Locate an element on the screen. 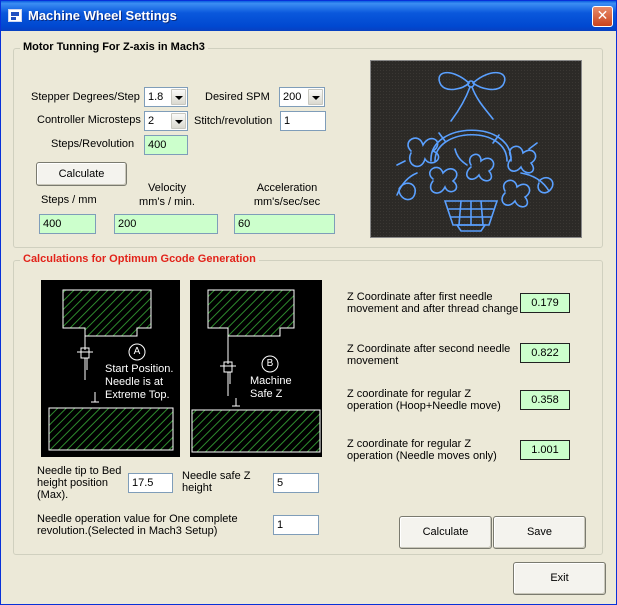 The width and height of the screenshot is (617, 605). diagram-b-marker: B is located at coordinates (270, 363).